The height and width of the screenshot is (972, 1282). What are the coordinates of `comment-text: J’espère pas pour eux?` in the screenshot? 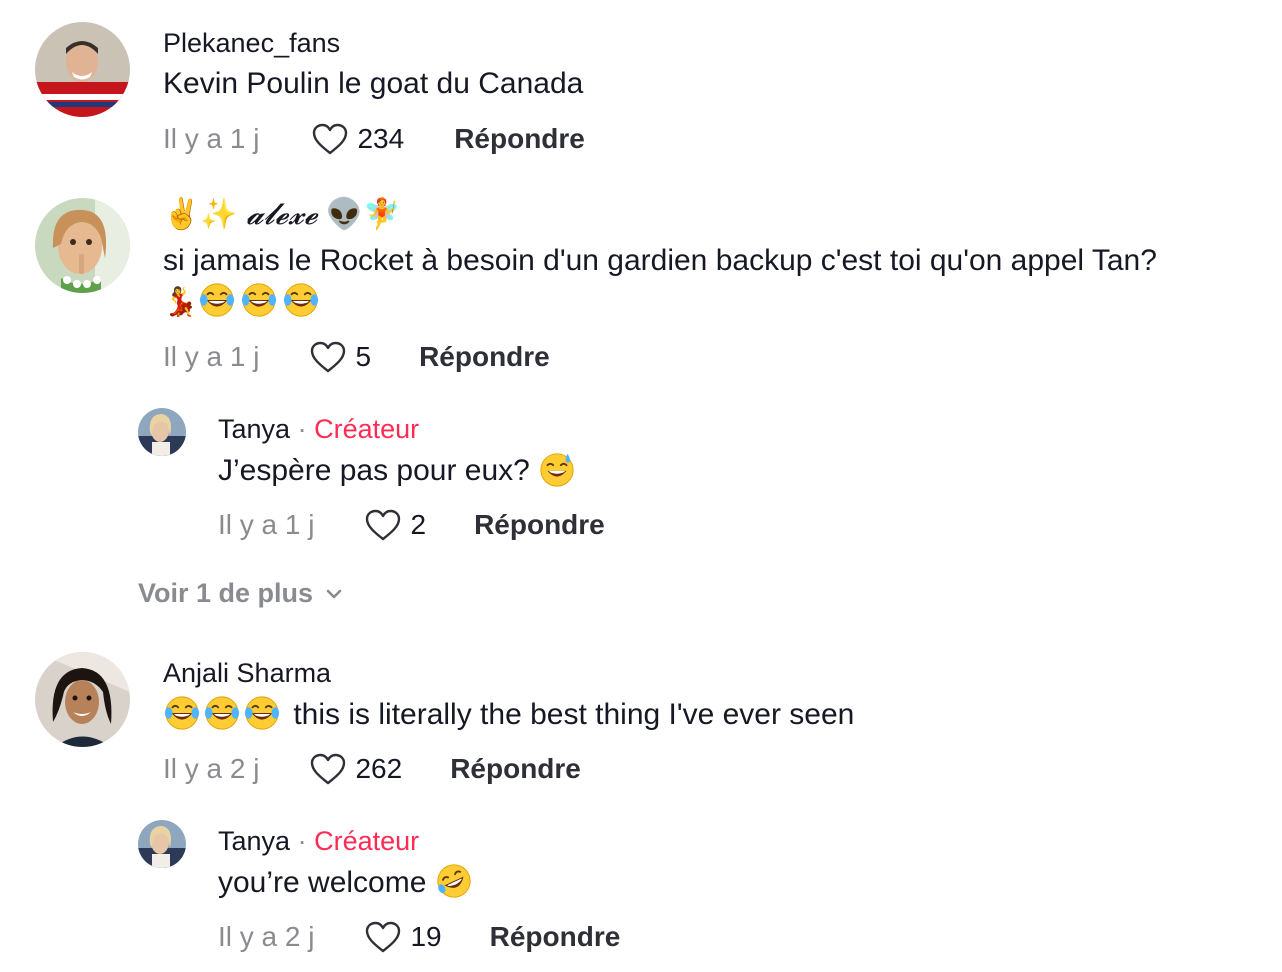 It's located at (399, 471).